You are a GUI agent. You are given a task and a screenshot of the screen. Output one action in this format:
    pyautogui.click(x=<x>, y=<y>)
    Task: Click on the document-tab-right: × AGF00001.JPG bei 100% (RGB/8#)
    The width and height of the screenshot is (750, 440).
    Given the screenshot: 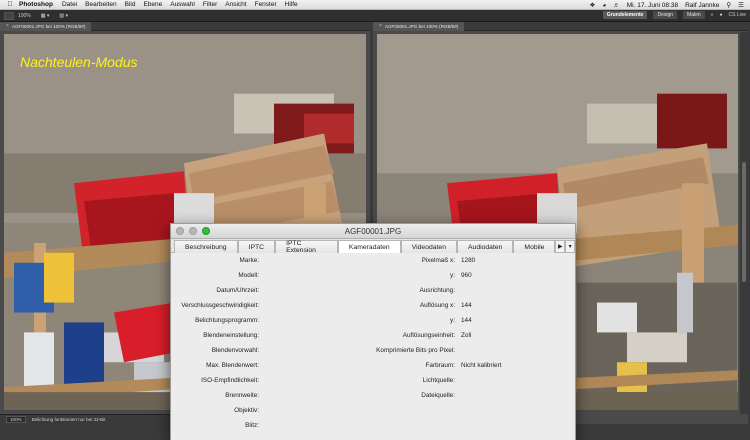 What is the action you would take?
    pyautogui.click(x=419, y=26)
    